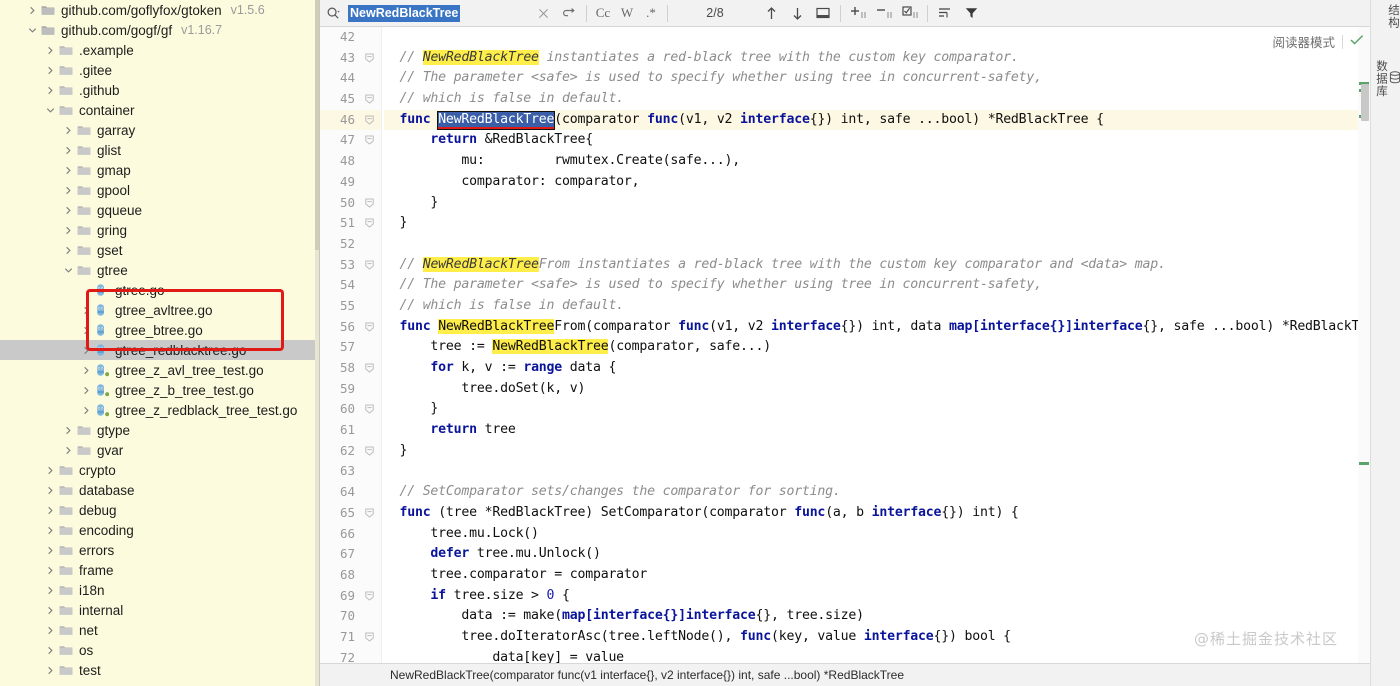 The height and width of the screenshot is (686, 1400). Describe the element at coordinates (160, 490) in the screenshot. I see `tree-item-database: database` at that location.